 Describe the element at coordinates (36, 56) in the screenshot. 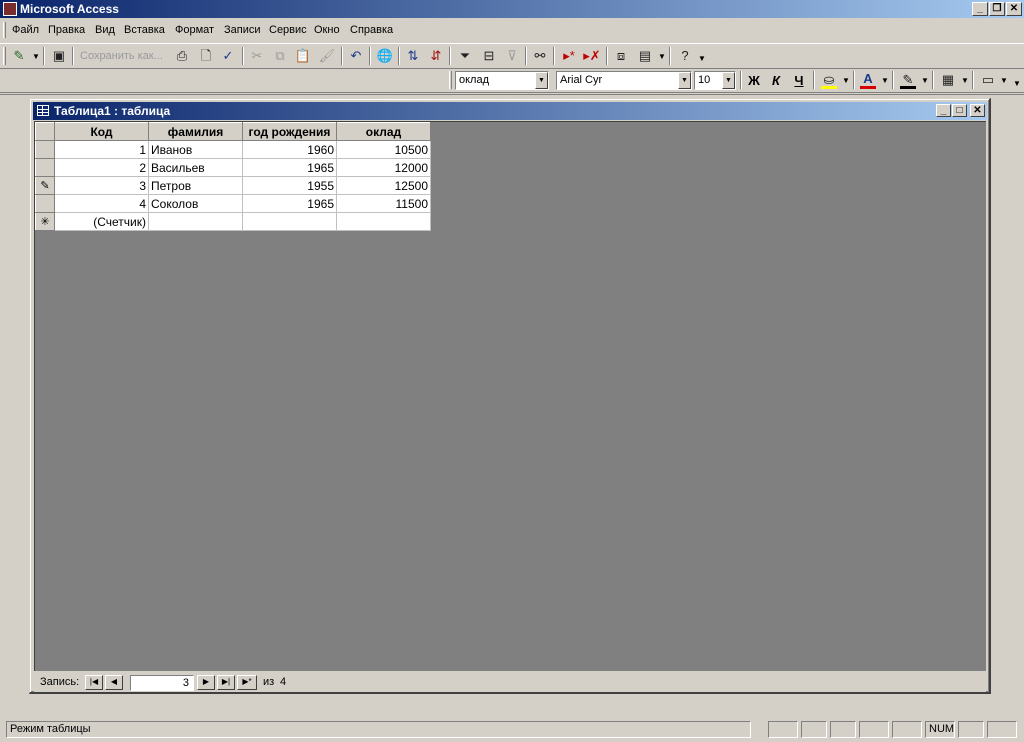

I see `view-dropdown-icon: ▼` at that location.